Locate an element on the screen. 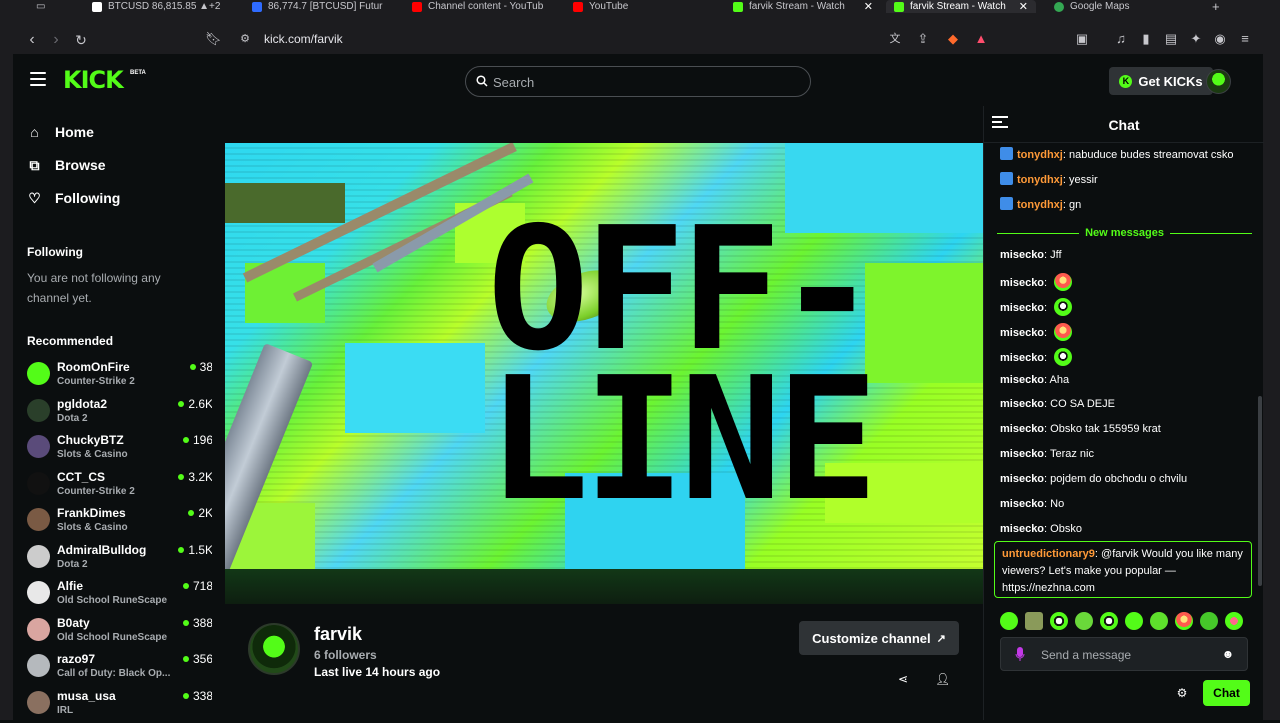  bookmark-icon: 🔖︎ is located at coordinates (213, 39).